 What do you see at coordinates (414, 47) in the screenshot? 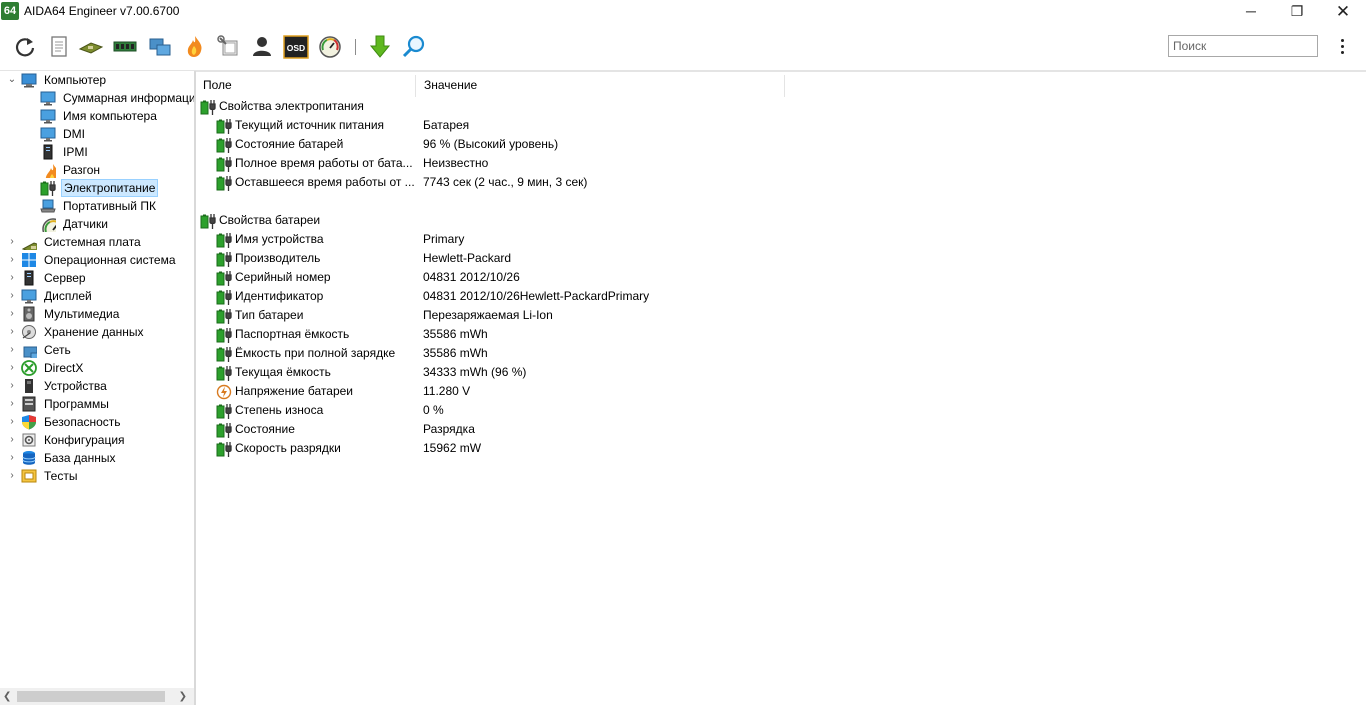
I see `magnifier-toolbar-button` at bounding box center [414, 47].